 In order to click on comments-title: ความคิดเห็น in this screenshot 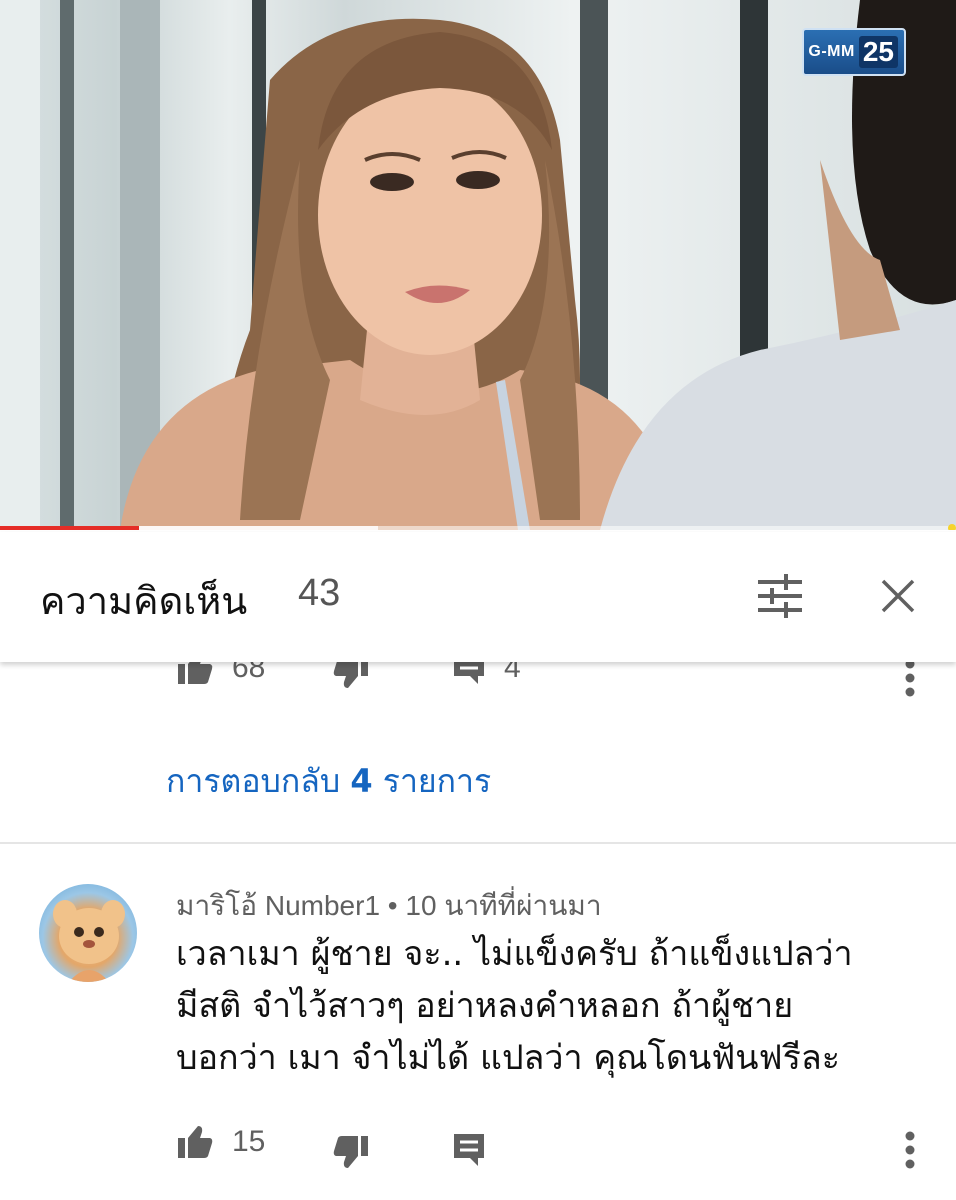, I will do `click(144, 601)`.